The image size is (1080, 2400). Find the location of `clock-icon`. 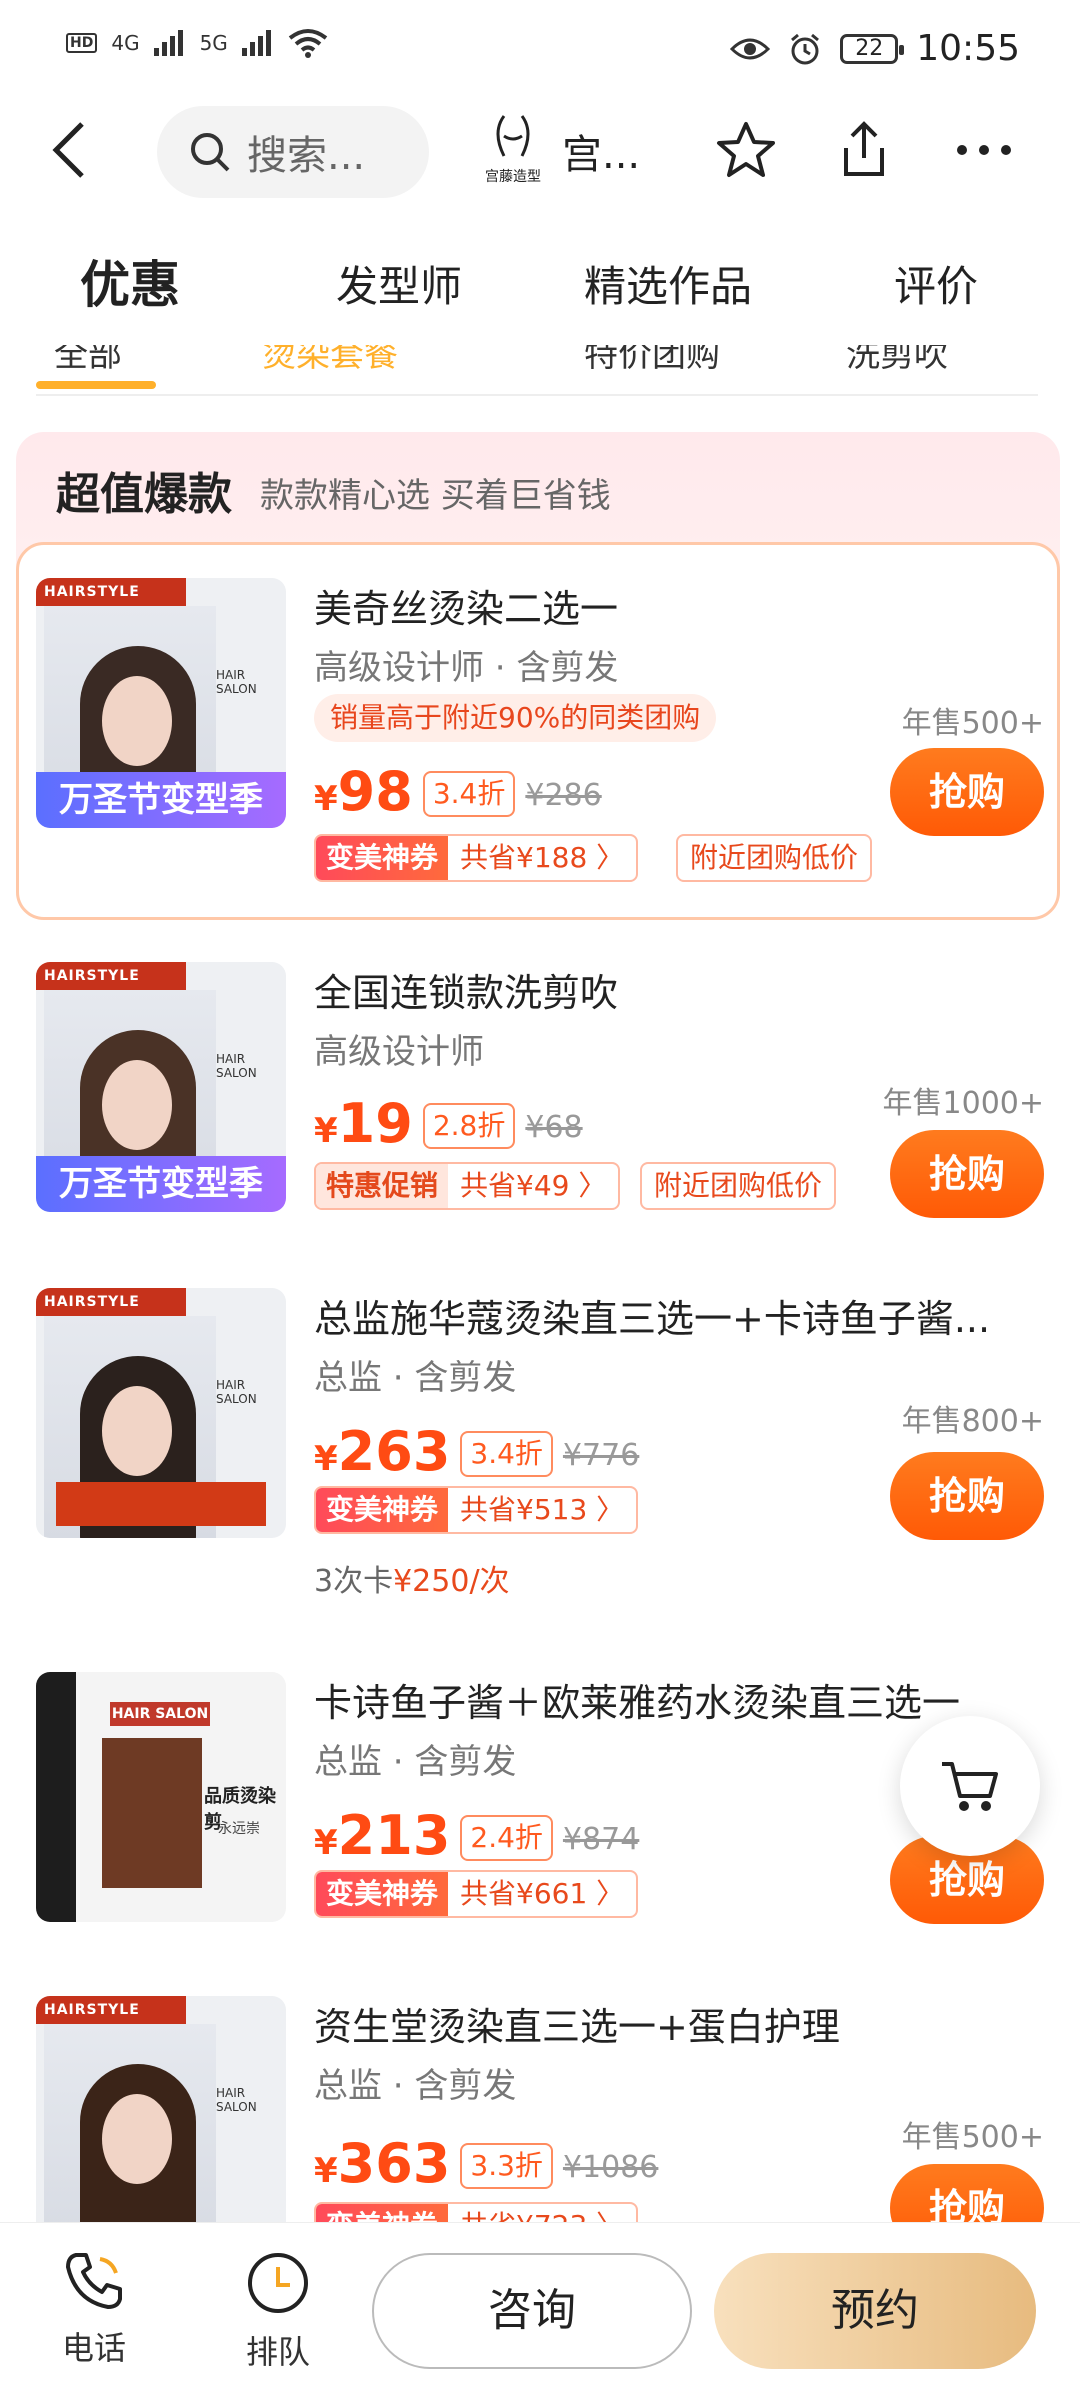

clock-icon is located at coordinates (278, 2283).